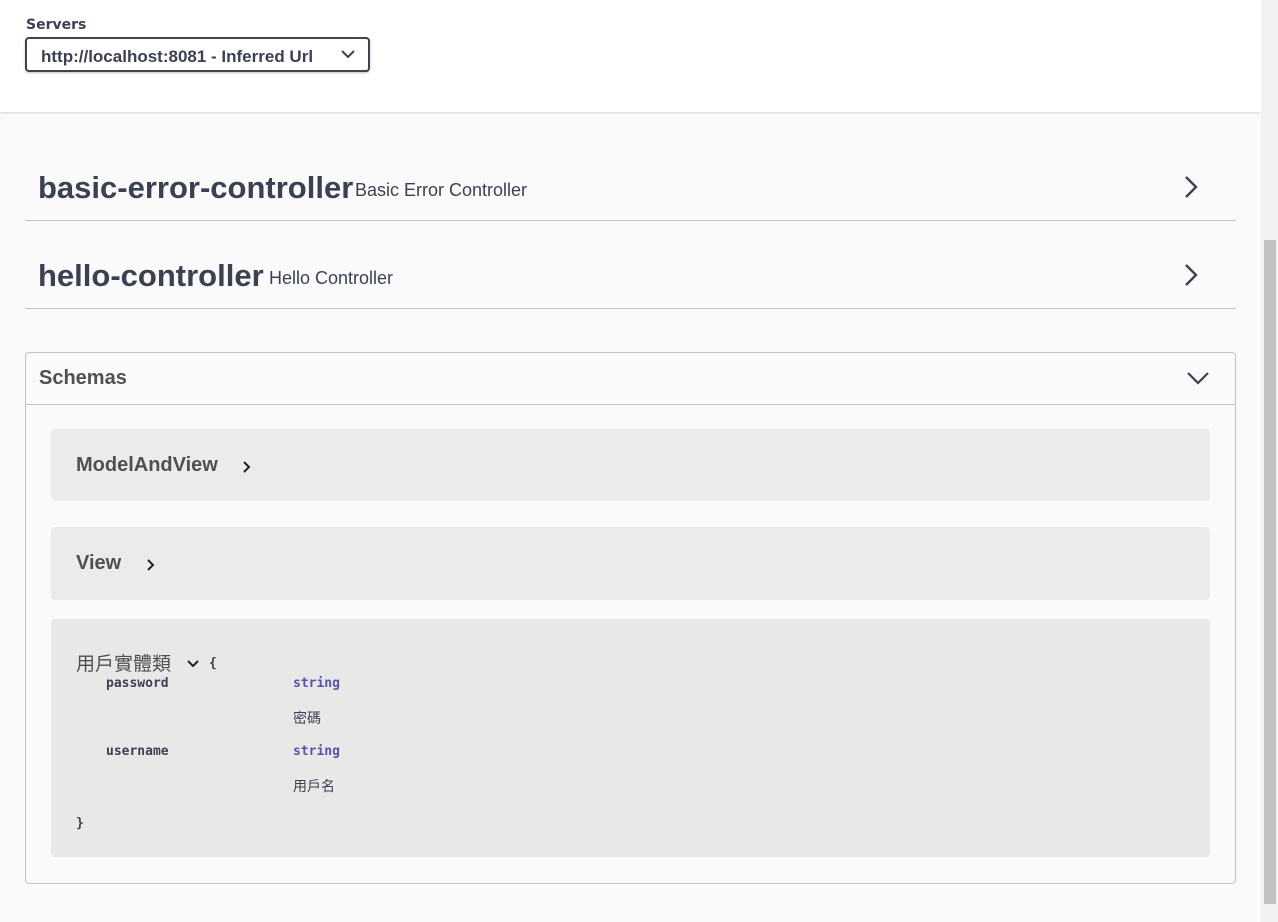 Image resolution: width=1278 pixels, height=922 pixels. I want to click on model-modelandview: ModelAndView, so click(630, 465).